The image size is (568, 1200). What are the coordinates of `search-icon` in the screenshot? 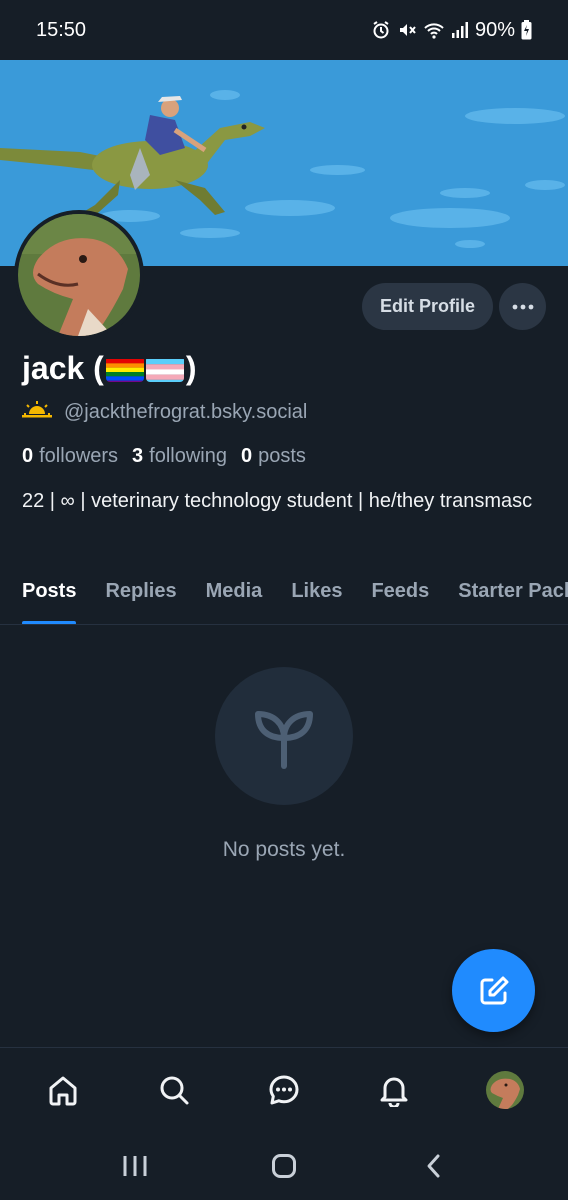 It's located at (174, 1090).